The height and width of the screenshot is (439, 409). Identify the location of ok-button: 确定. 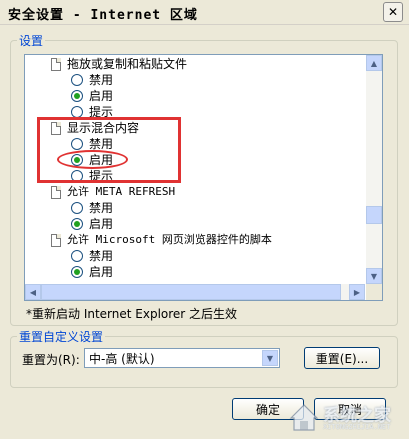
(268, 409).